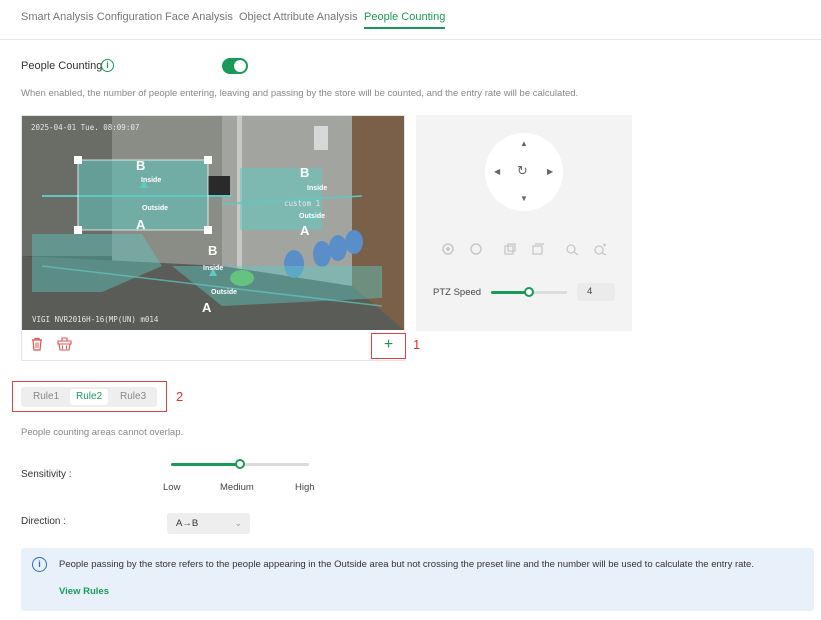 Image resolution: width=821 pixels, height=620 pixels. Describe the element at coordinates (214, 346) in the screenshot. I see `drawing-toolbar: +` at that location.